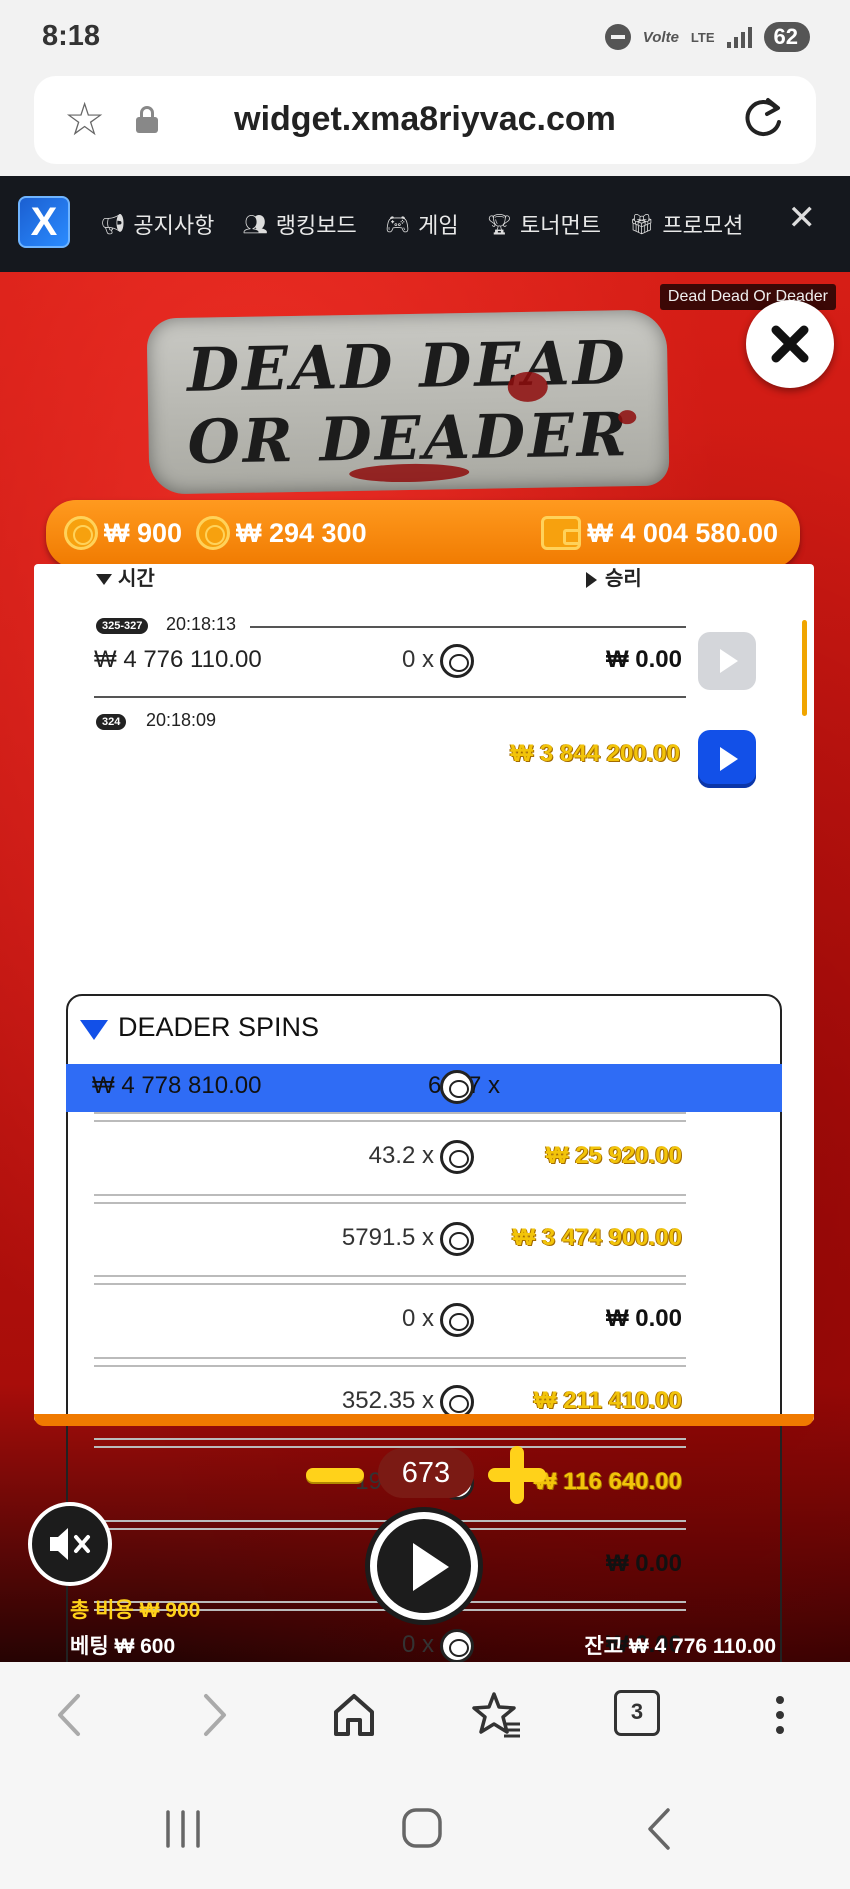  I want to click on spin-win: ₩ 211 410.00, so click(607, 1400).